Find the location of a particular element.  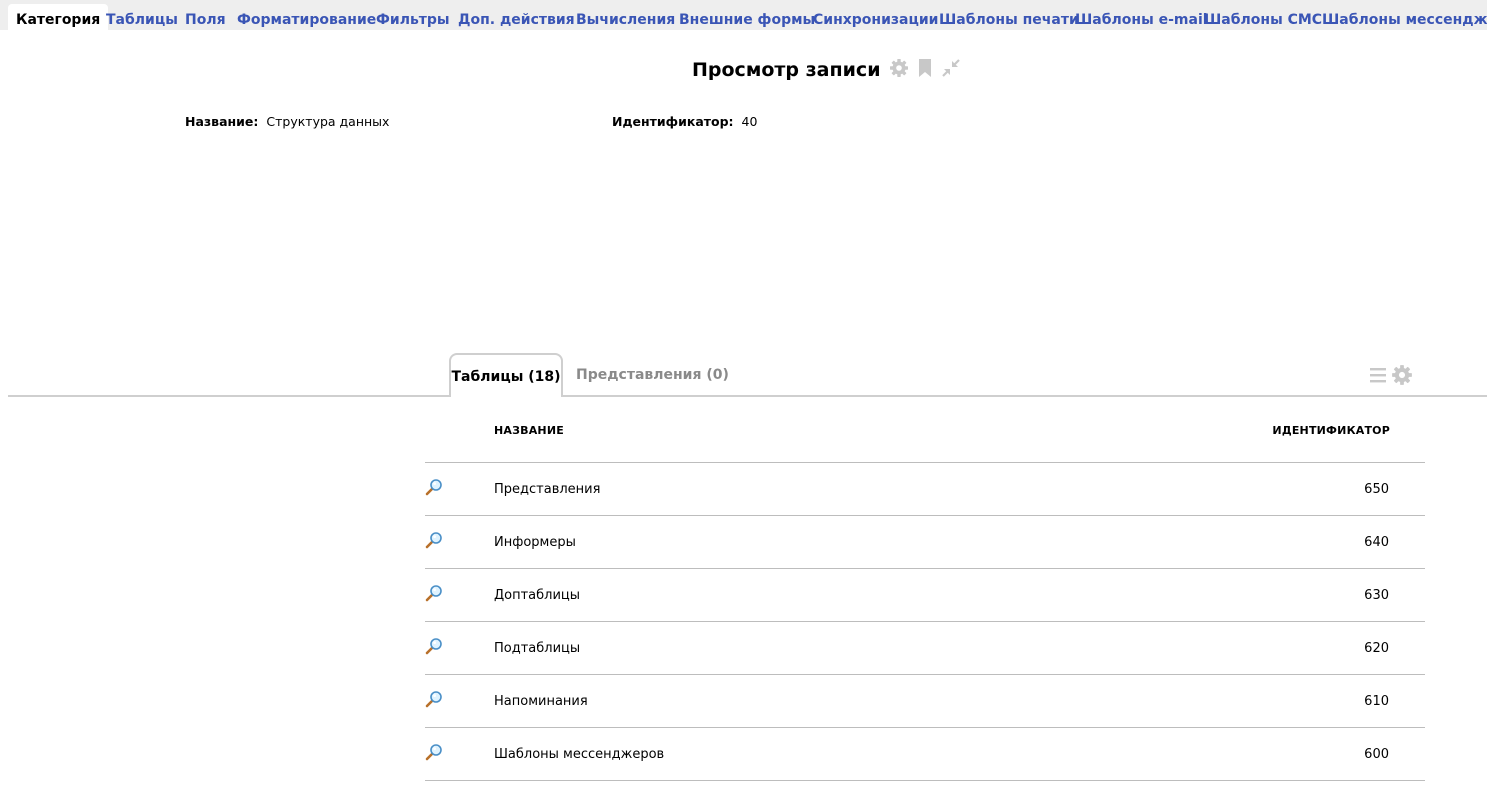

tab-extra-actions: Доп. действия is located at coordinates (516, 15).